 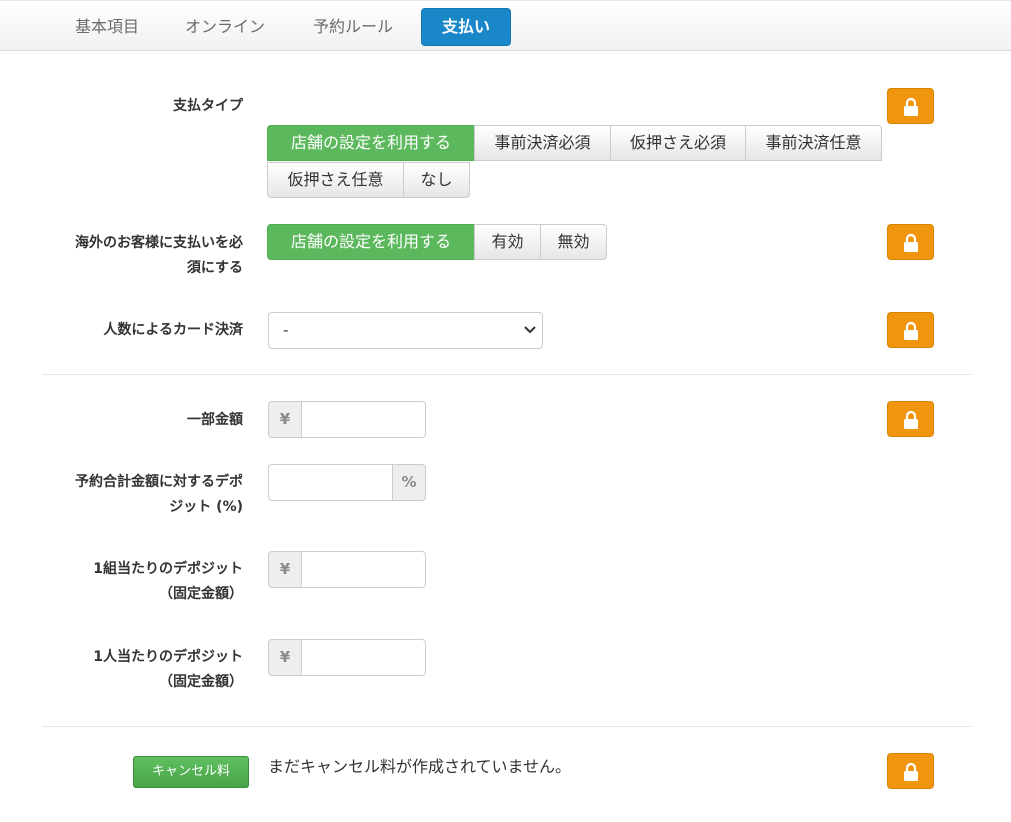 What do you see at coordinates (335, 180) in the screenshot?
I see `payment-type-option-hold-optional: 仮押さえ任意` at bounding box center [335, 180].